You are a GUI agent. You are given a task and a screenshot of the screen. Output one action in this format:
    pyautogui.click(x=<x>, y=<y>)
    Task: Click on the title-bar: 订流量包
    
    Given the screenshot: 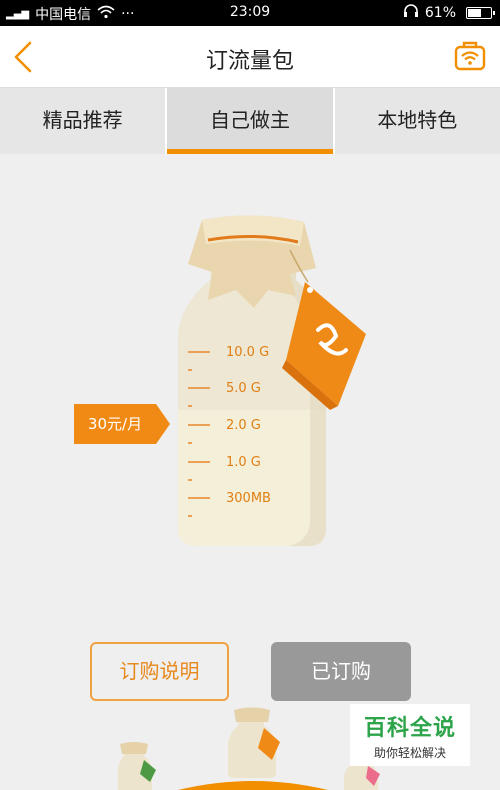 What is the action you would take?
    pyautogui.click(x=250, y=57)
    